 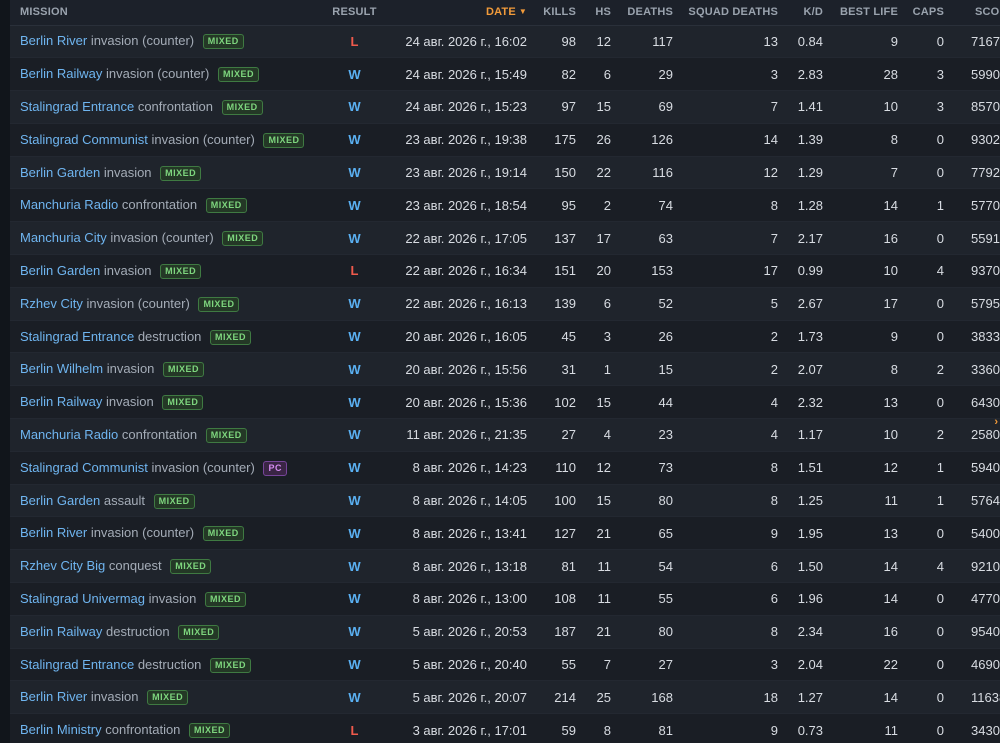 I want to click on mission-cell: Manchuria Radio confrontation MIXED, so click(x=166, y=435).